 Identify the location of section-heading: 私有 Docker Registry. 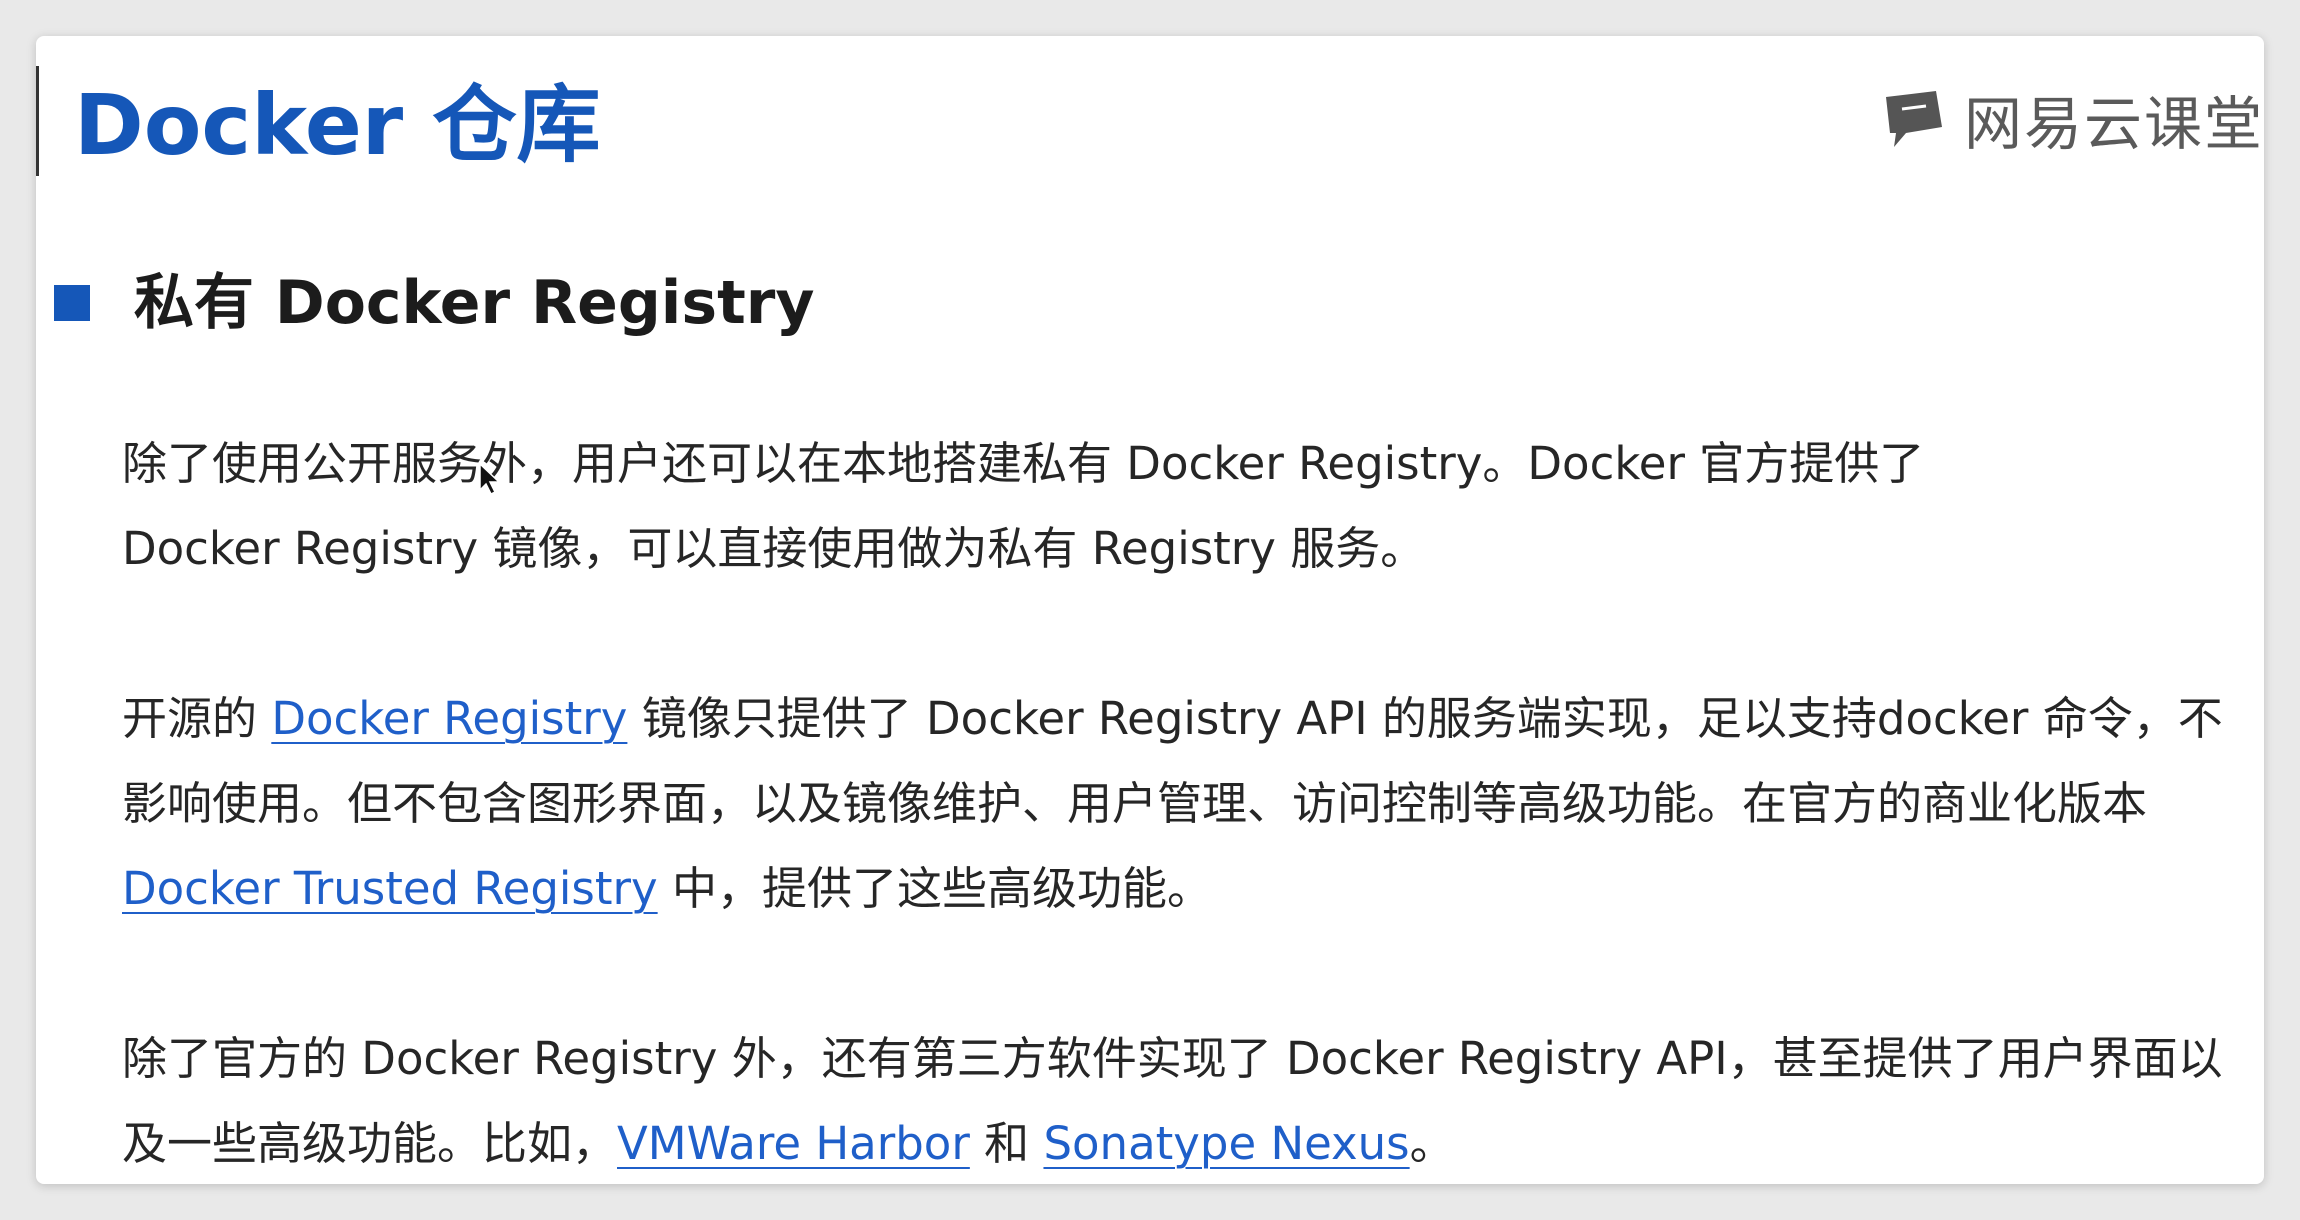
(434, 303).